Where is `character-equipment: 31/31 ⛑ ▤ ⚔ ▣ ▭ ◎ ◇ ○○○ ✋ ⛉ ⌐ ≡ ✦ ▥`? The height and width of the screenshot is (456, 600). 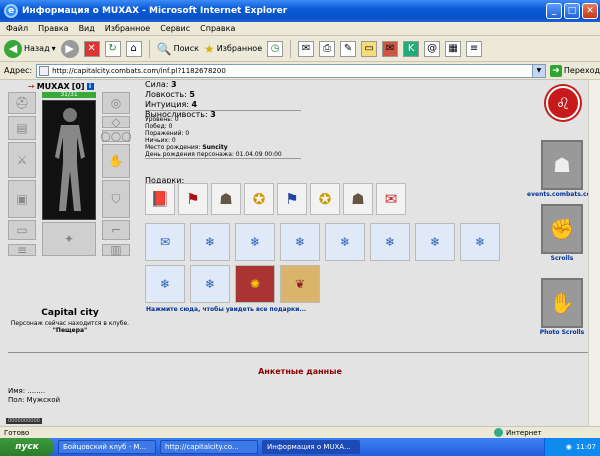
character-equipment: 31/31 ⛑ ▤ ⚔ ▣ ▭ ◎ ◇ ○○○ ✋ ⛉ ⌐ ≡ ✦ ▥ is located at coordinates (70, 198).